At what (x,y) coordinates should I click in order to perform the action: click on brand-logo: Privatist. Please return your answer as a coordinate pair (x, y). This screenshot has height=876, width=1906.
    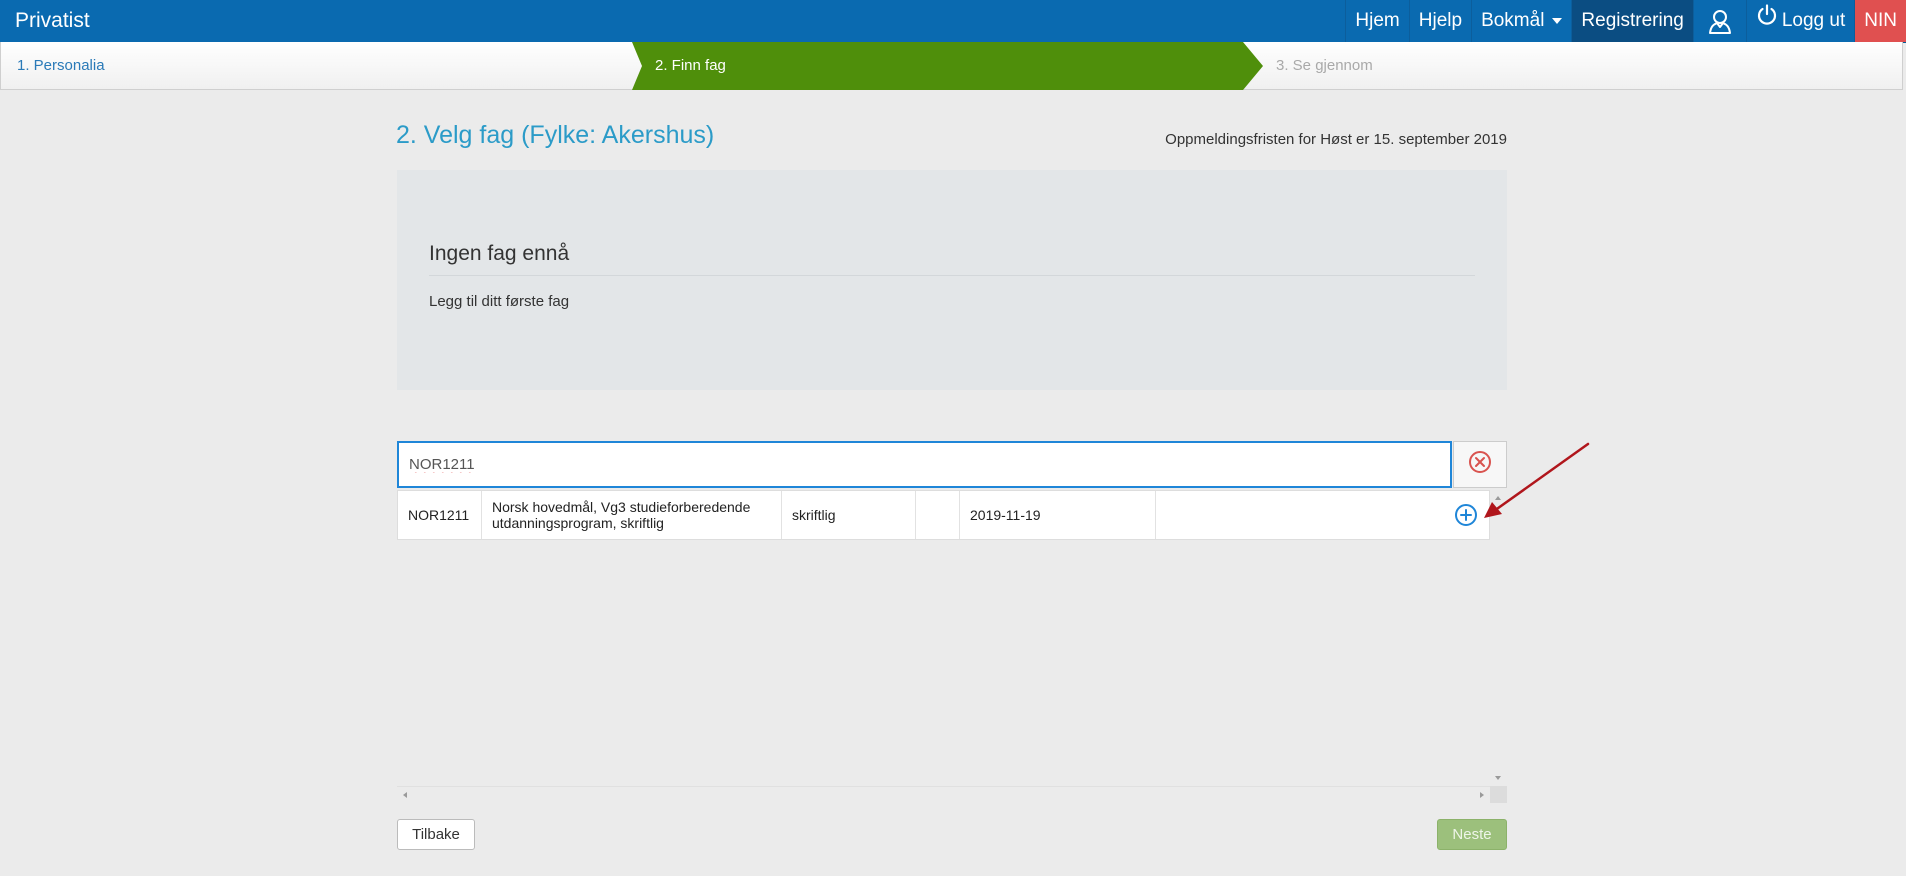
    Looking at the image, I should click on (52, 21).